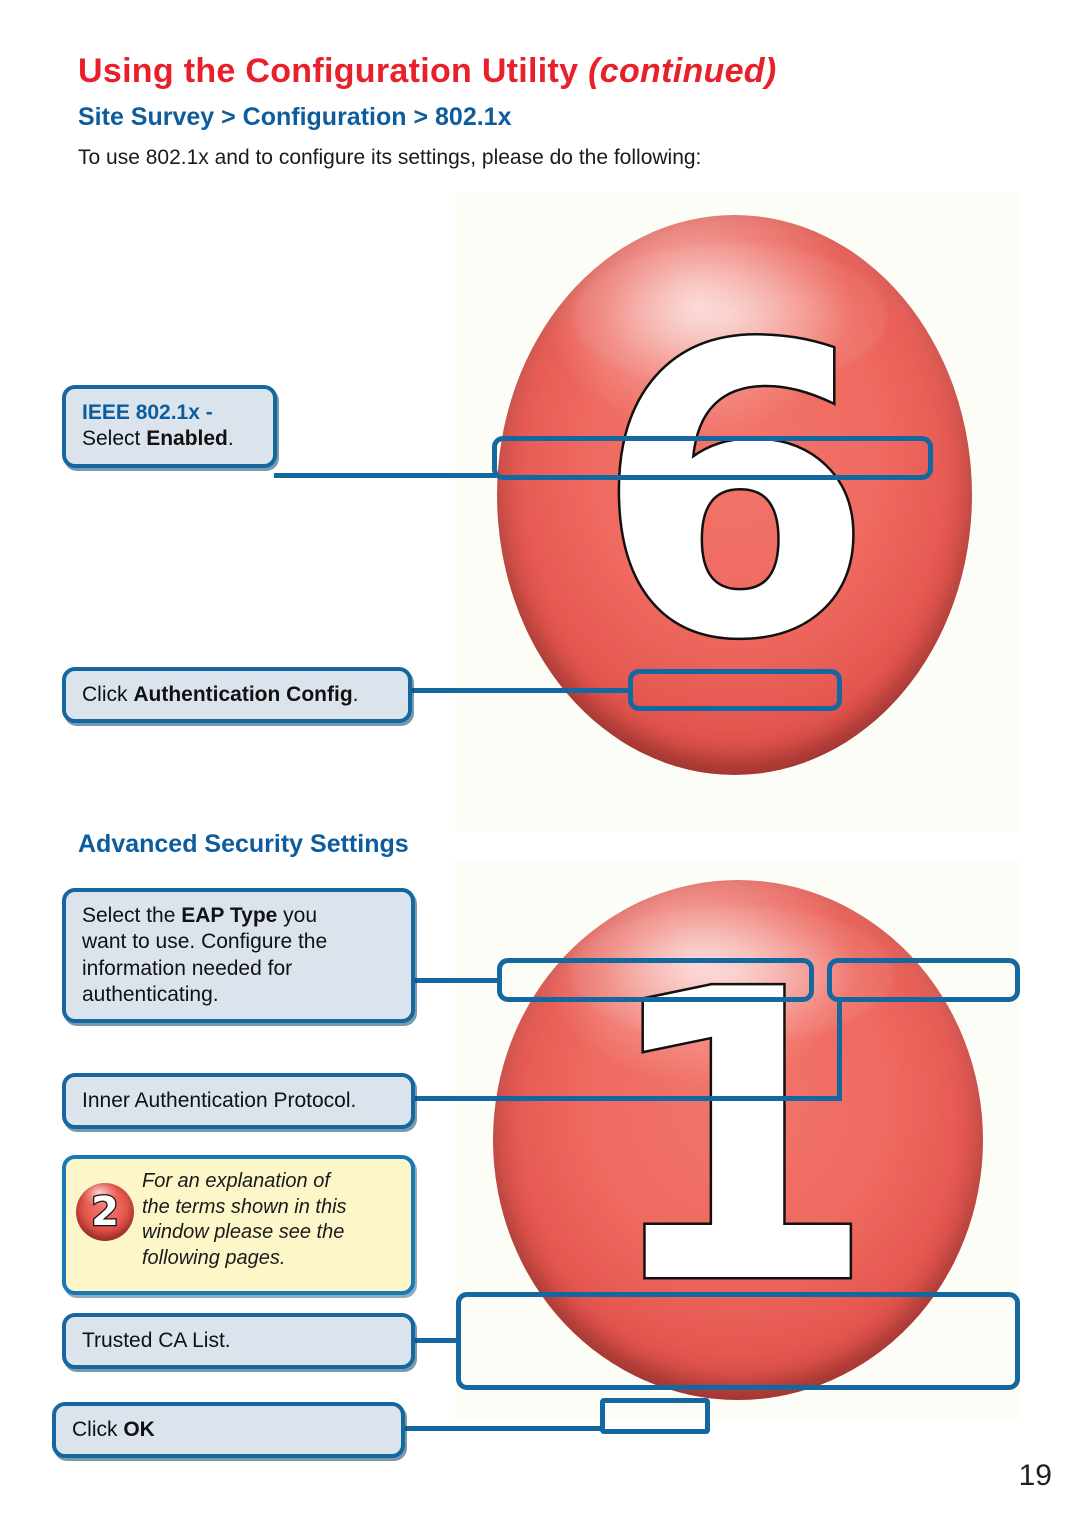 The image size is (1080, 1529). What do you see at coordinates (295, 117) in the screenshot?
I see `breadcrumb: Site Survey > Configuration > 802.1x` at bounding box center [295, 117].